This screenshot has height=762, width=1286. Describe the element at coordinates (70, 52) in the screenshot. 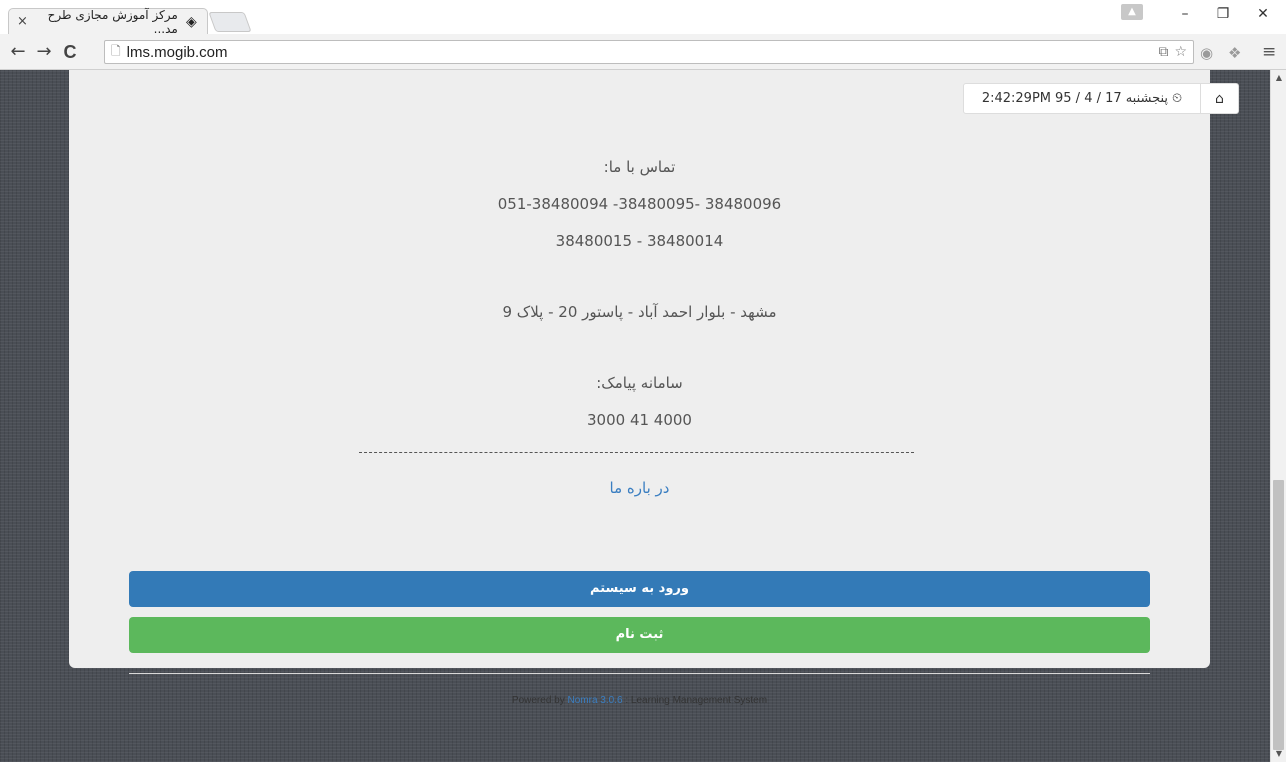

I see `reload-button: C` at that location.